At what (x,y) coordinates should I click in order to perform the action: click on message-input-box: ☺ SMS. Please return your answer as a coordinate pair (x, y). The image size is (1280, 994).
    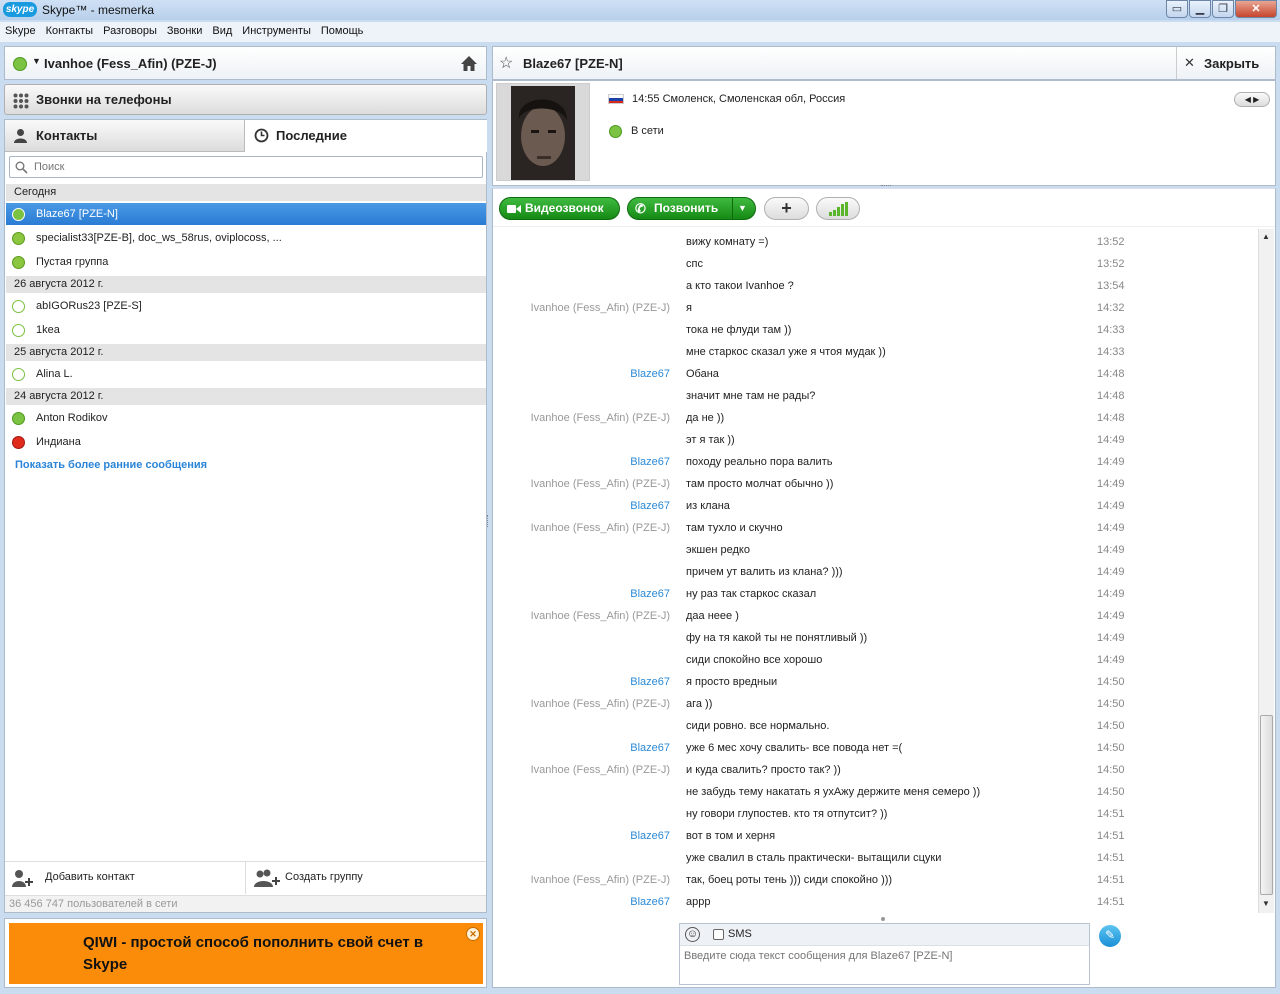
    Looking at the image, I should click on (884, 954).